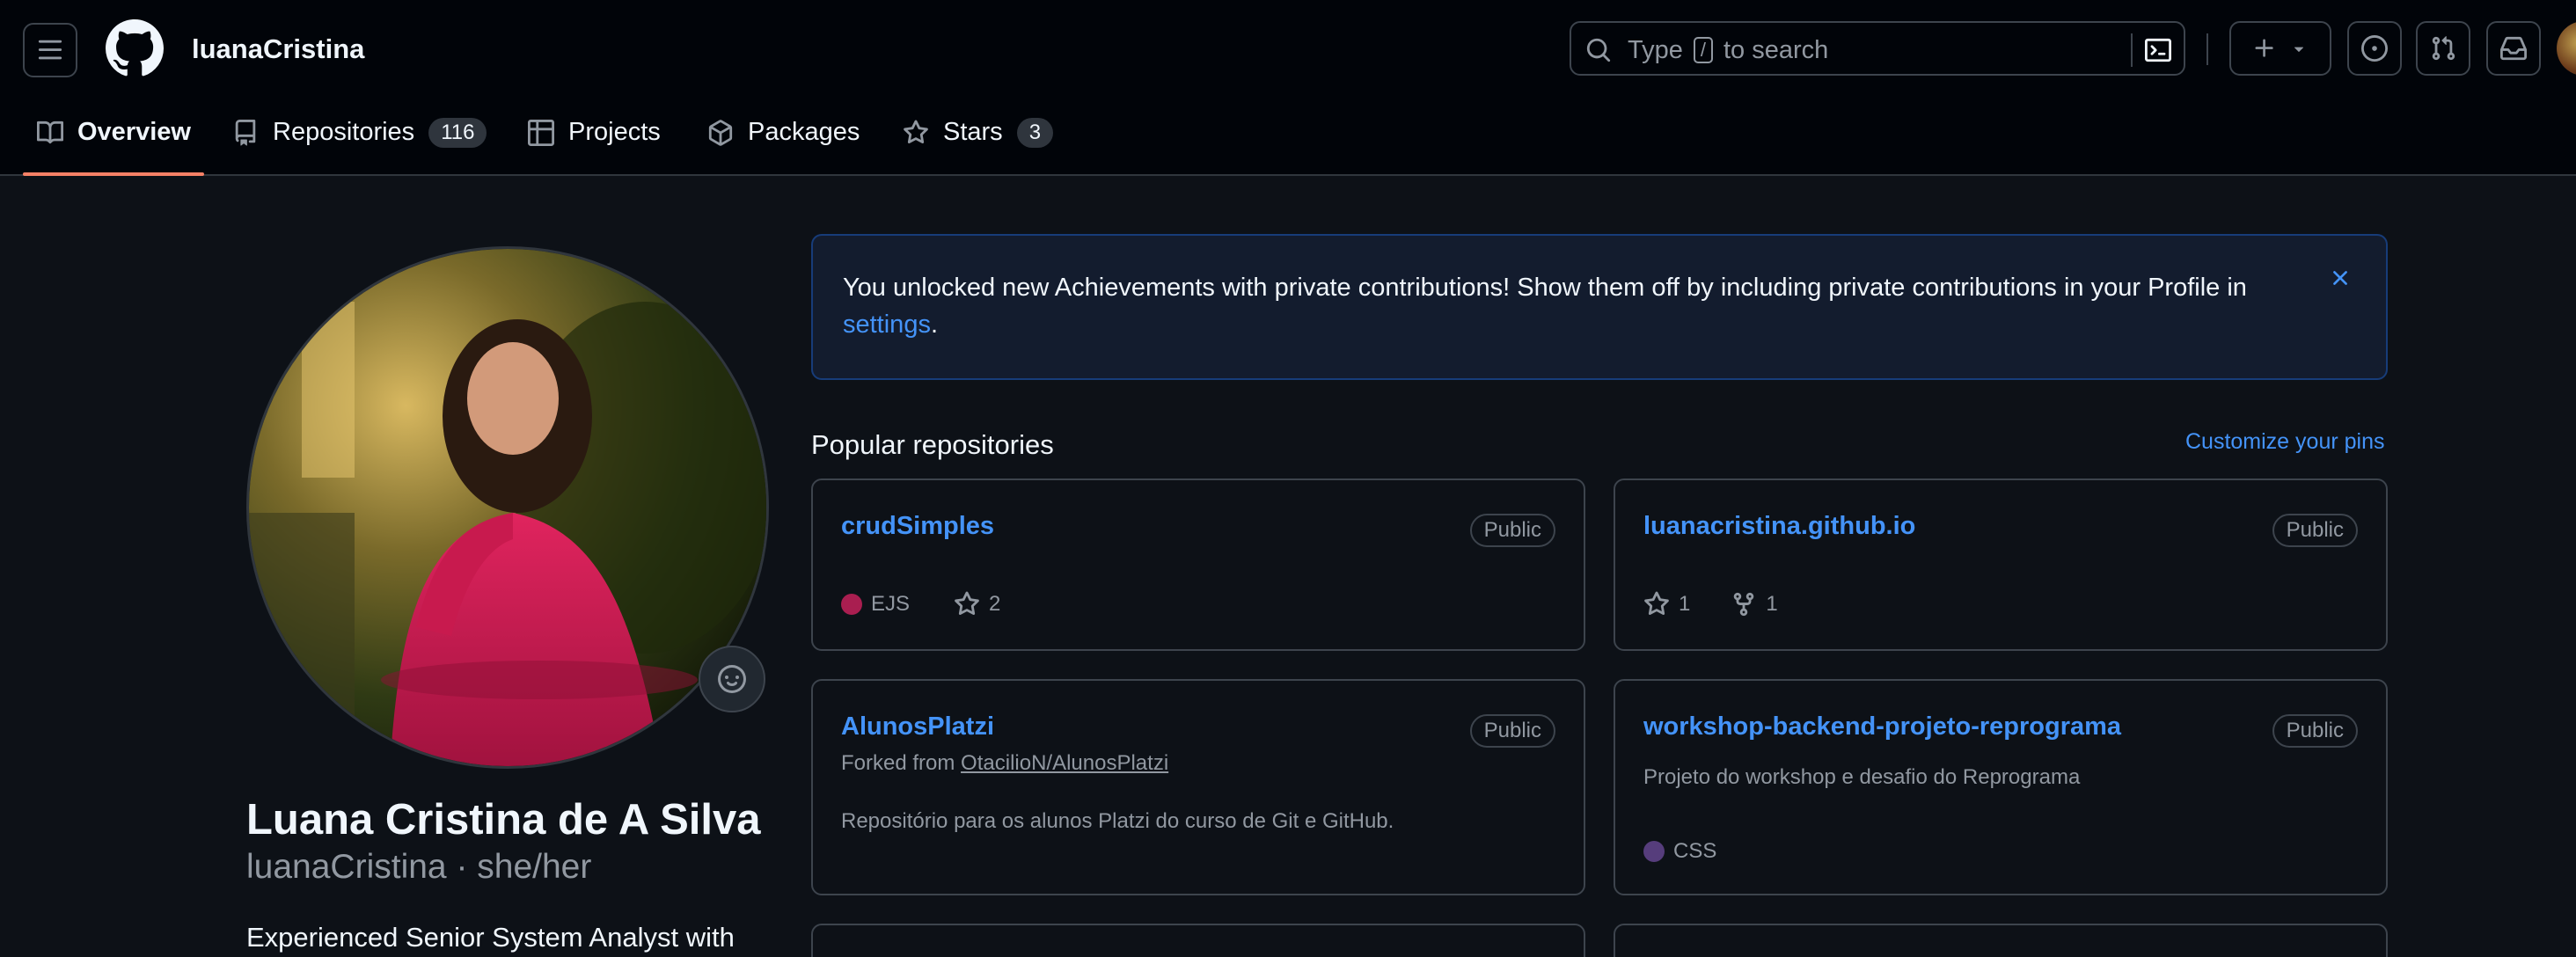  Describe the element at coordinates (1779, 527) in the screenshot. I see `repo-name-link: luanacristina.github.io` at that location.